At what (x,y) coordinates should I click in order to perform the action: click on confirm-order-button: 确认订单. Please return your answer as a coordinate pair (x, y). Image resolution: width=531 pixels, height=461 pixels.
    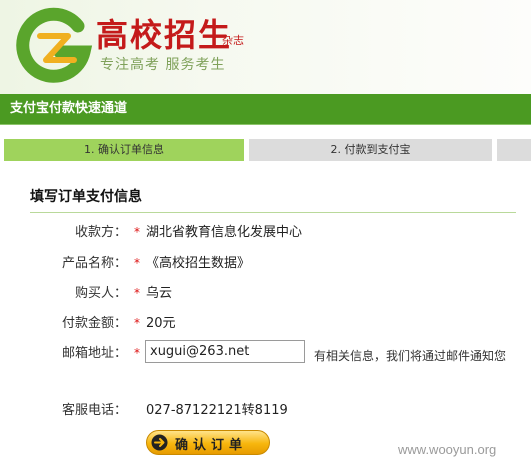
    Looking at the image, I should click on (208, 442).